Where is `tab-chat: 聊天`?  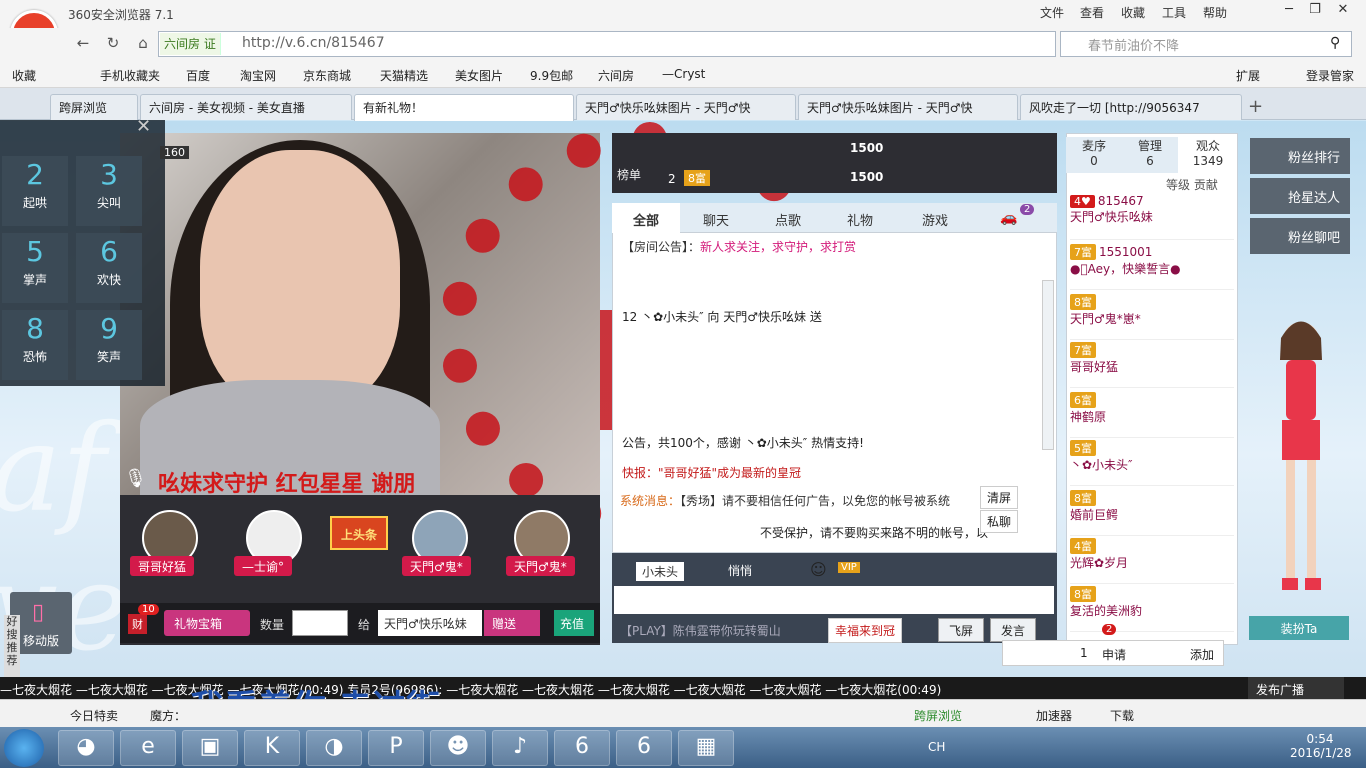
tab-chat: 聊天 is located at coordinates (716, 218).